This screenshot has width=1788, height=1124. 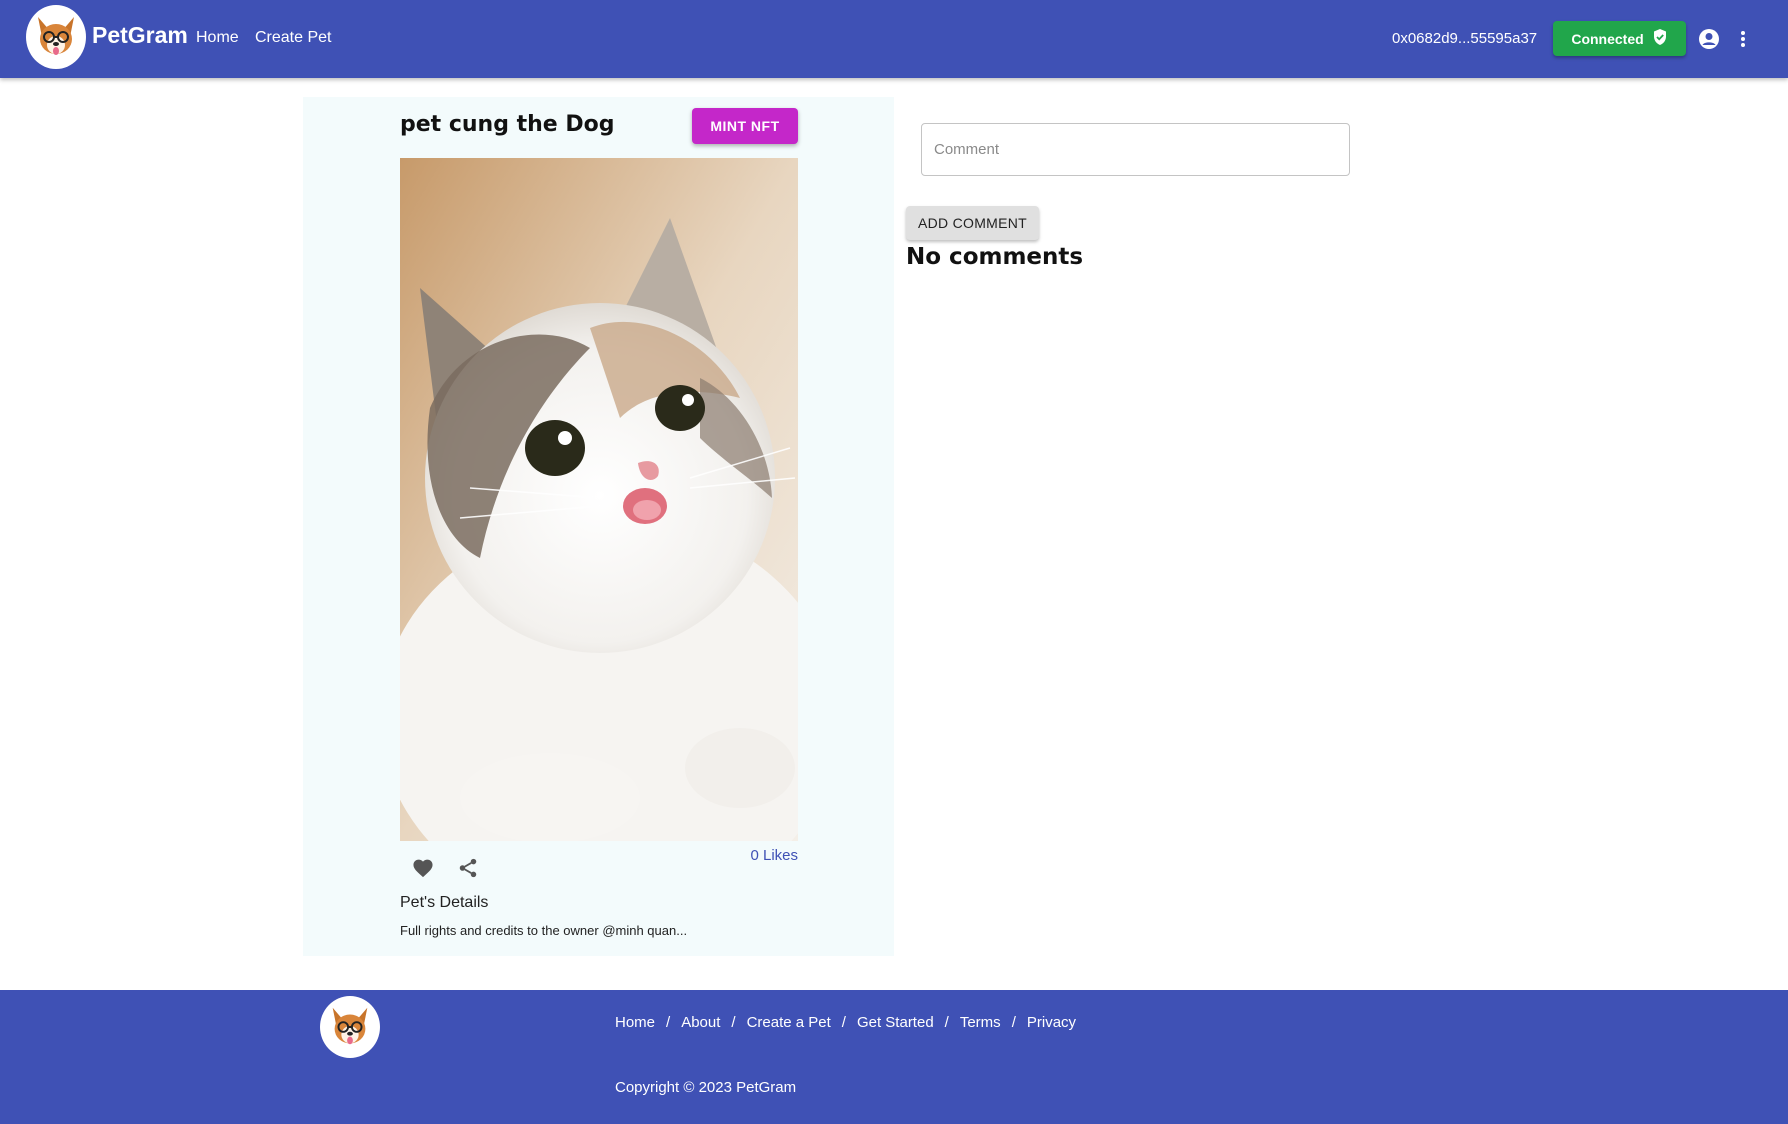 What do you see at coordinates (56, 37) in the screenshot?
I see `petgram-logo-icon` at bounding box center [56, 37].